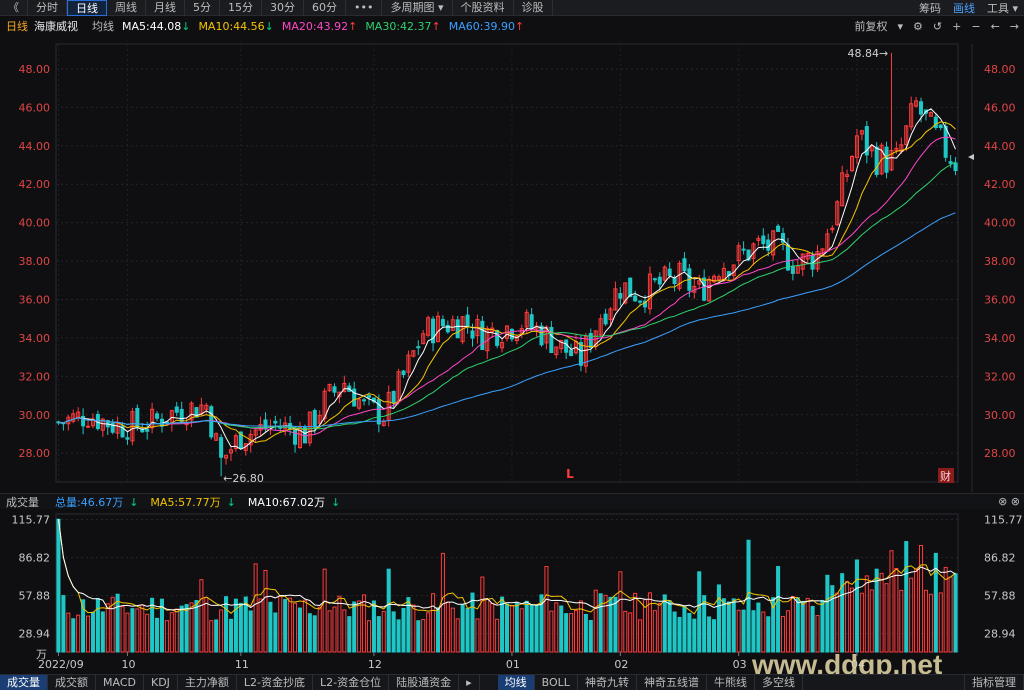 This screenshot has height=690, width=1024. Describe the element at coordinates (417, 8) in the screenshot. I see `multi-period-dropdown: 多周期图 ▾` at that location.